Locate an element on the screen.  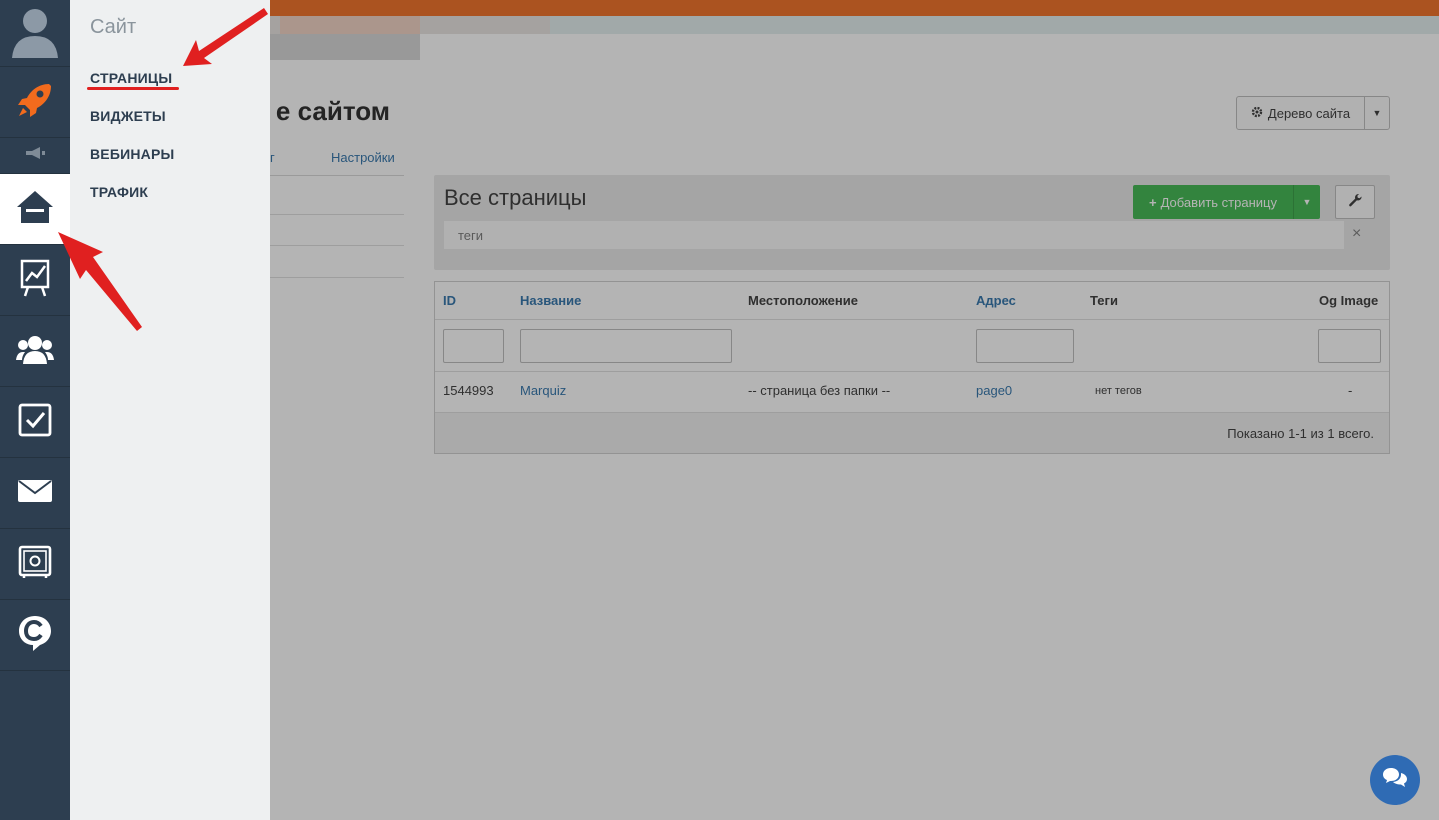
chart-icon is located at coordinates (35, 280).